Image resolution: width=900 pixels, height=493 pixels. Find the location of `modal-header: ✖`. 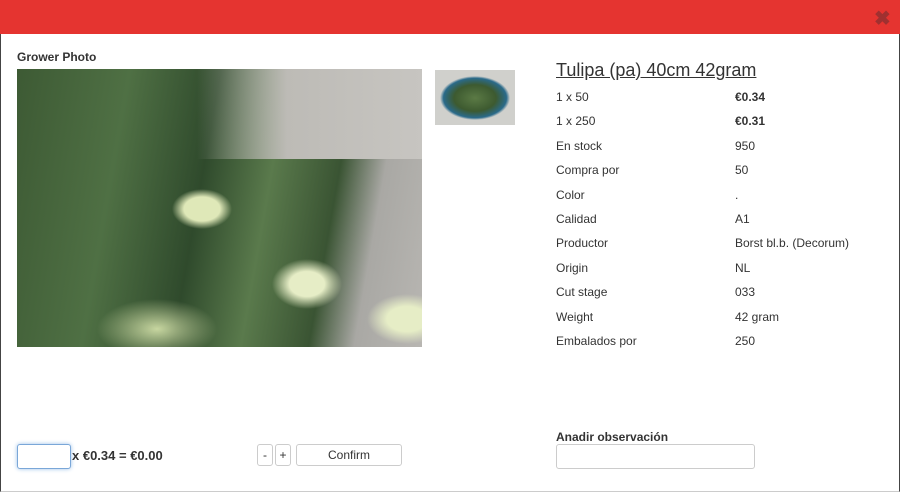

modal-header: ✖ is located at coordinates (450, 17).